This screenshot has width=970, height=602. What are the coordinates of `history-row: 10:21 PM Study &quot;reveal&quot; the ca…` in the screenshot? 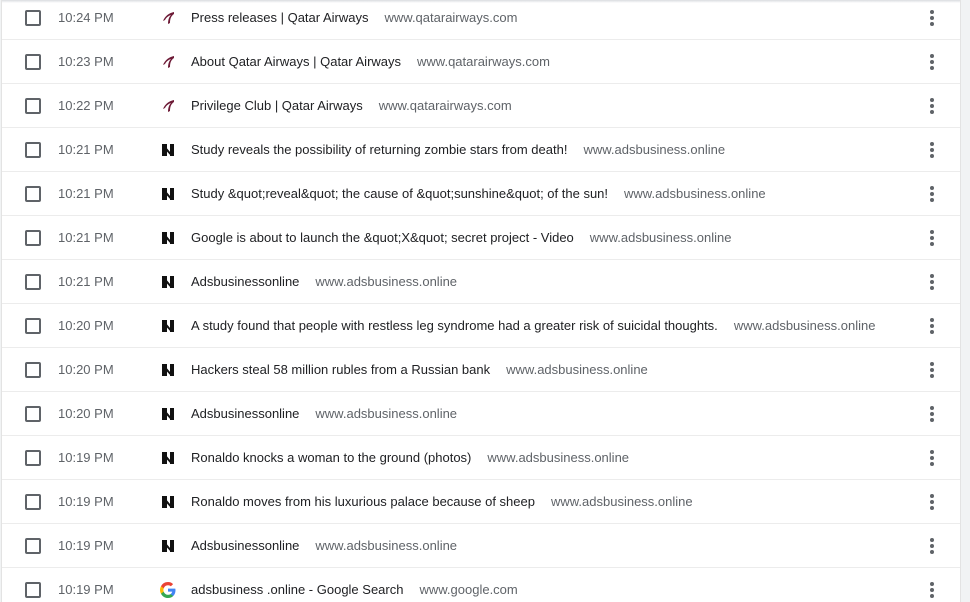 It's located at (481, 194).